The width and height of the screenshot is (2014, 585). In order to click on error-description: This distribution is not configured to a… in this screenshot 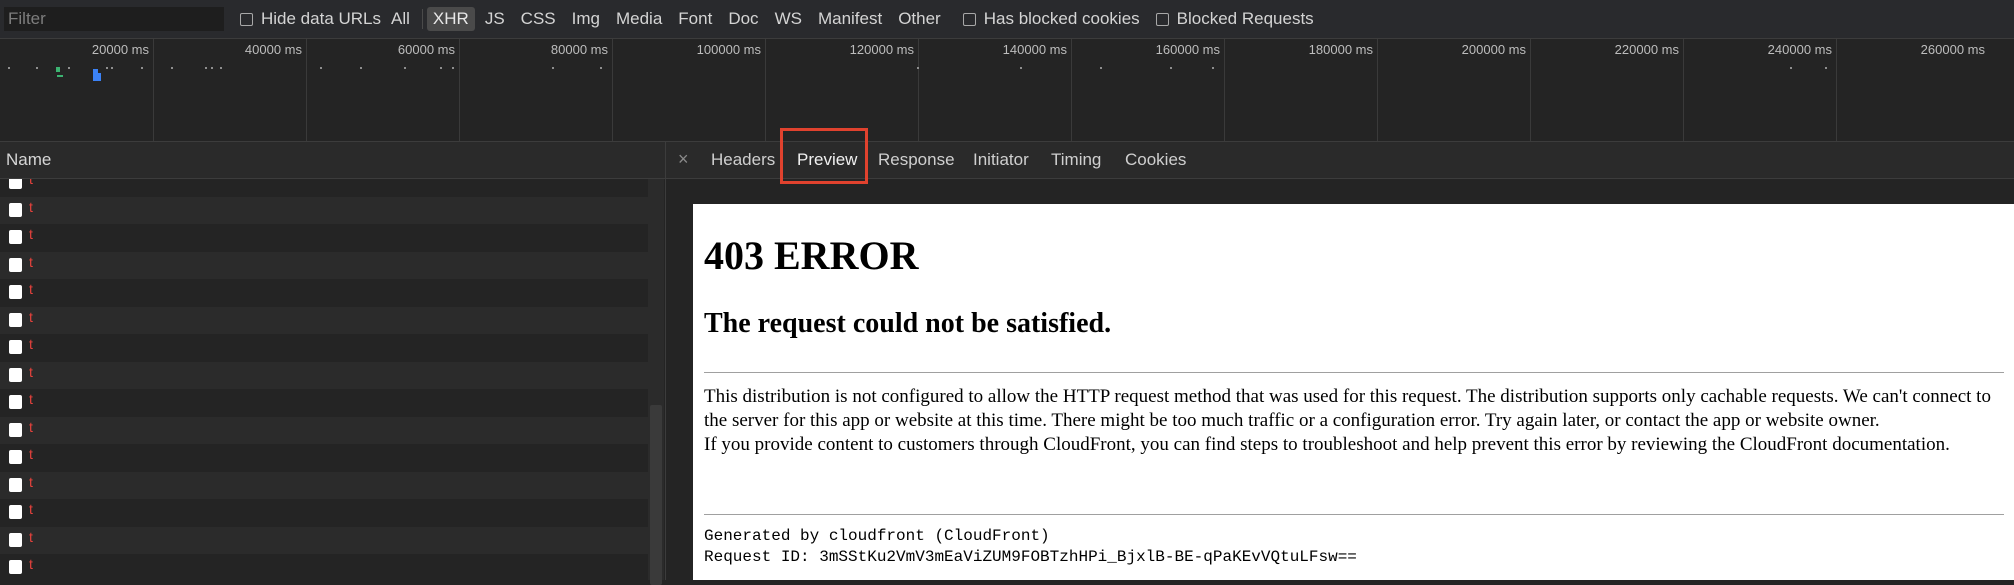, I will do `click(1354, 421)`.